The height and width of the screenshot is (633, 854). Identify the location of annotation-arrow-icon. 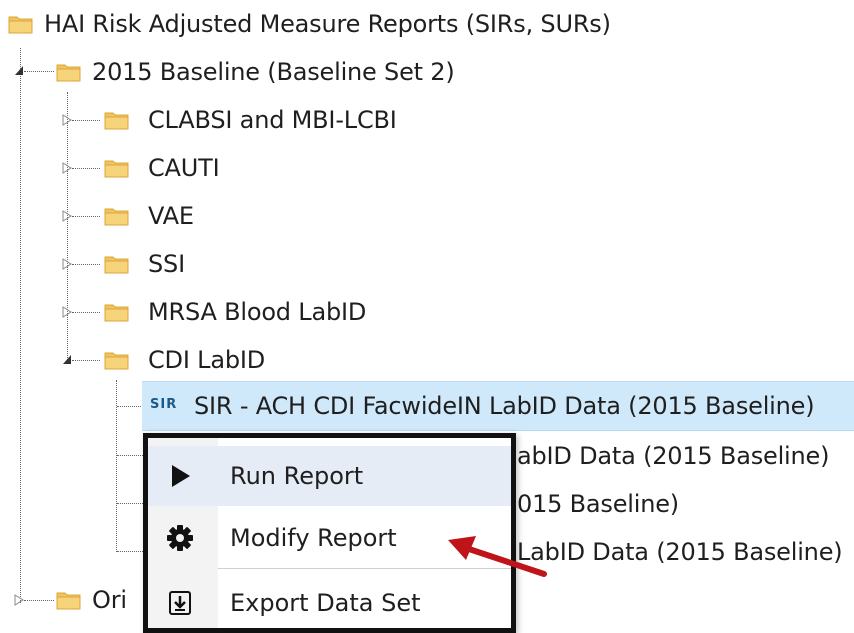
(497, 556).